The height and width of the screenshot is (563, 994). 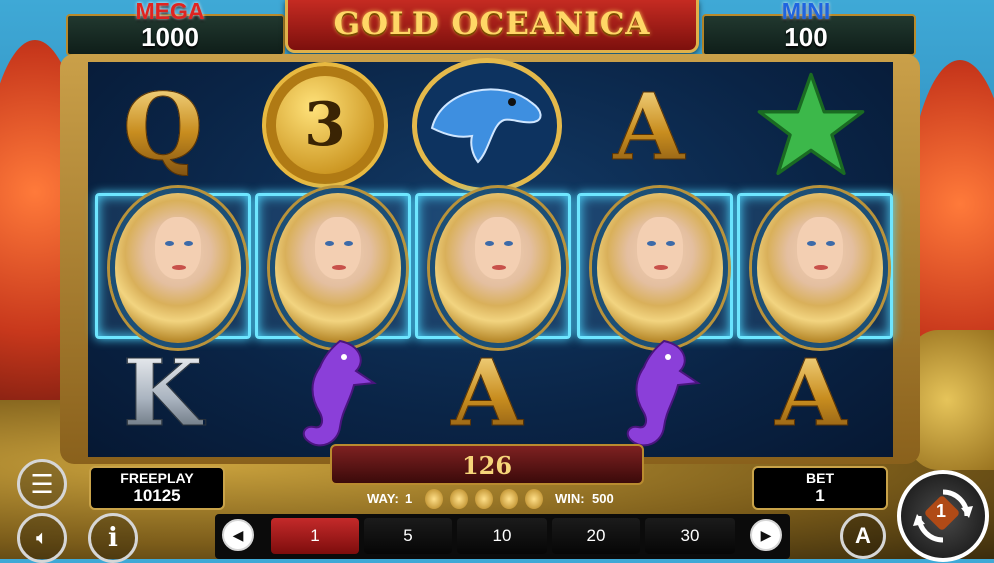 I want to click on mega-jackpot-value: 1000, so click(x=170, y=37).